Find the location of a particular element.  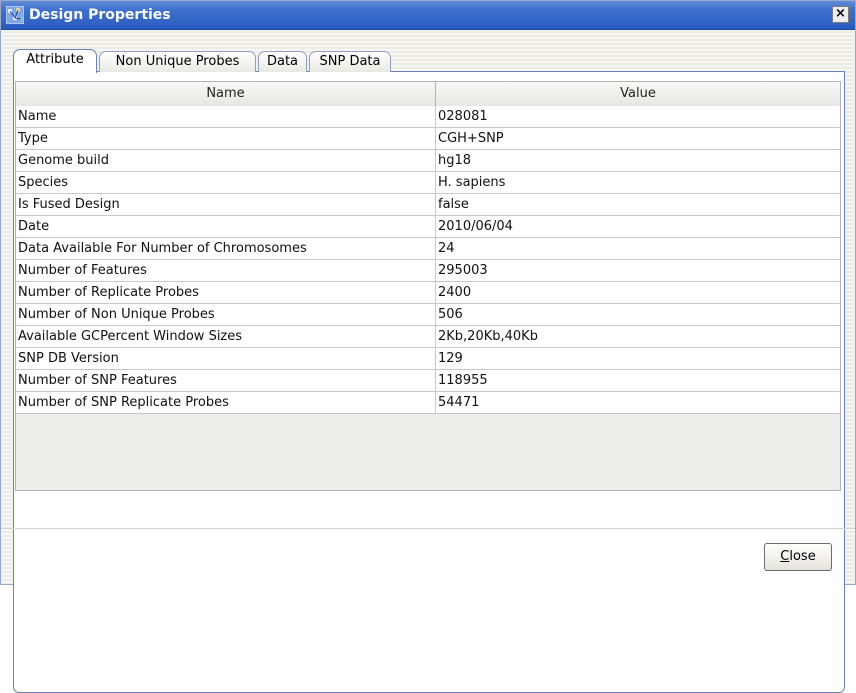

table-row: Date 2010/06/04 is located at coordinates (428, 227).